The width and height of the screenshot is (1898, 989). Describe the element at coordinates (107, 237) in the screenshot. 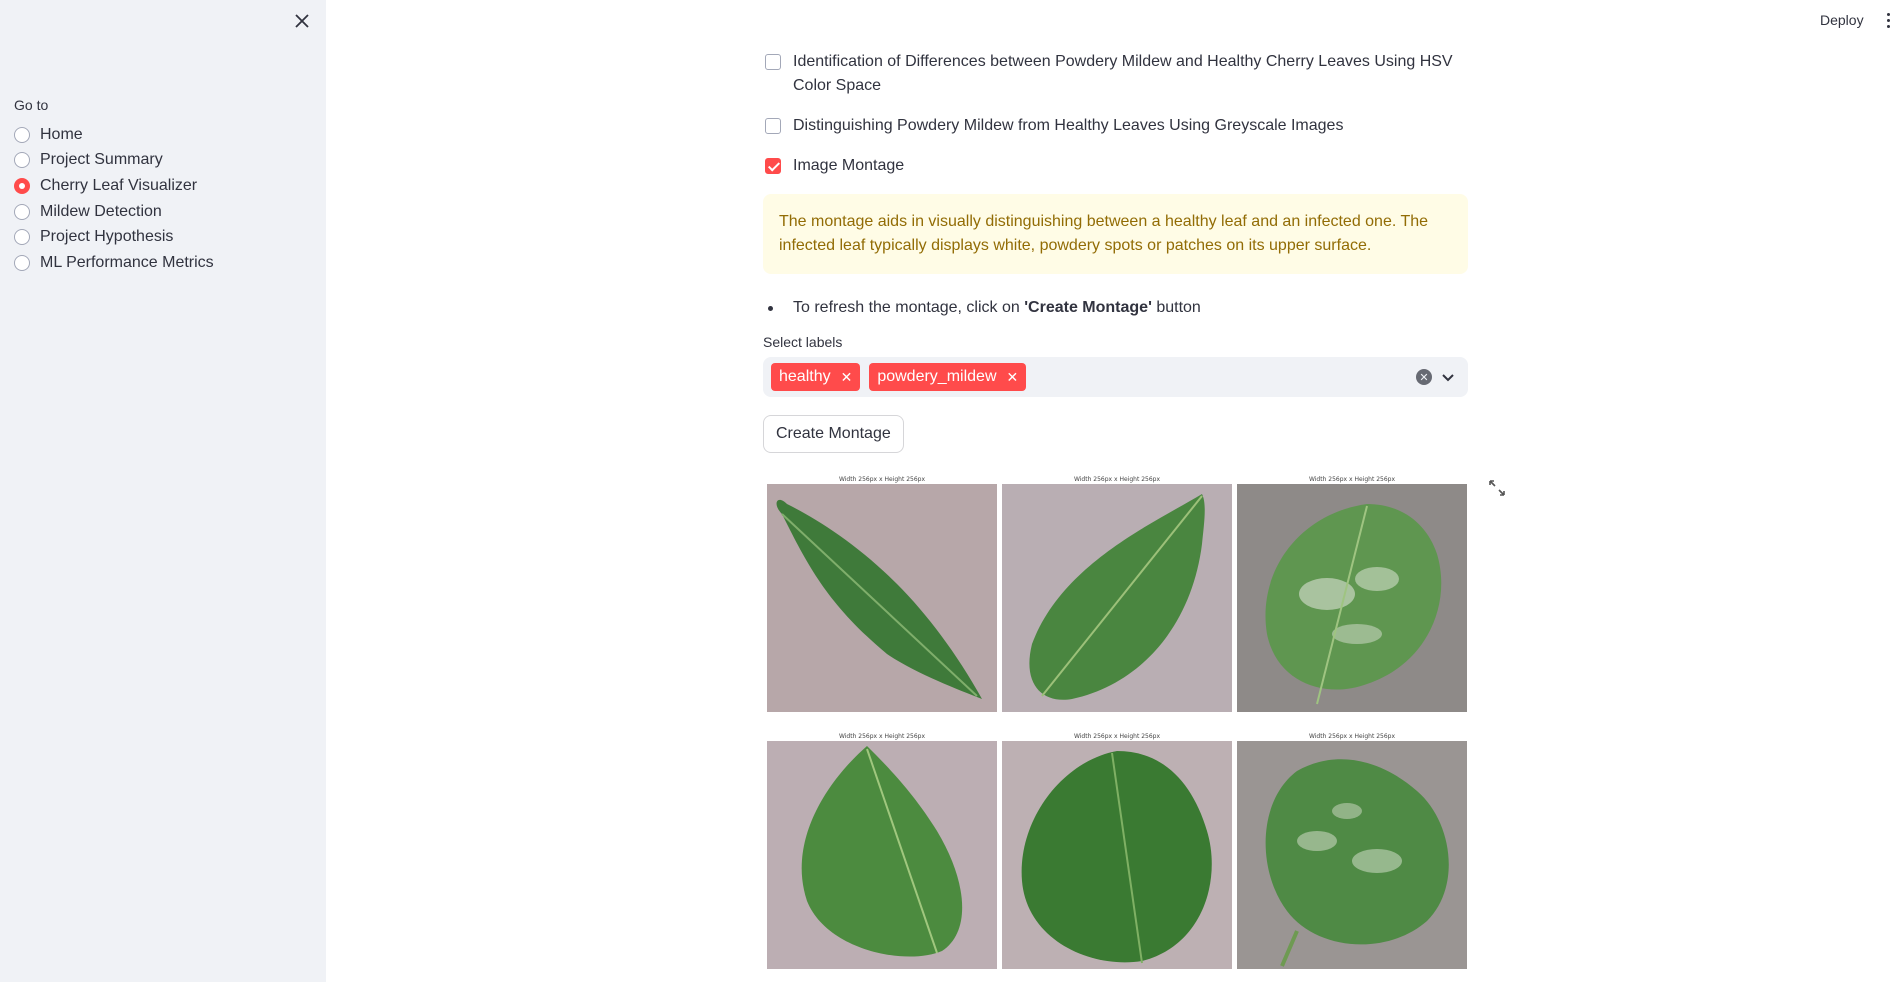

I see `nav-item-label: Project Hypothesis` at that location.